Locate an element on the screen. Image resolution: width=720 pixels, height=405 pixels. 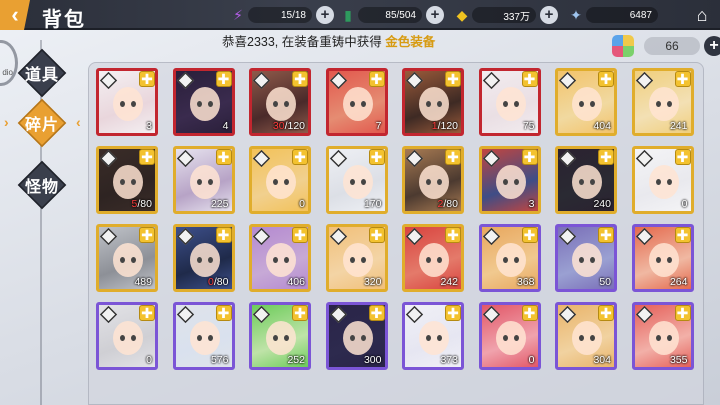
fragment-quantity: 252 is located at coordinates (296, 360).